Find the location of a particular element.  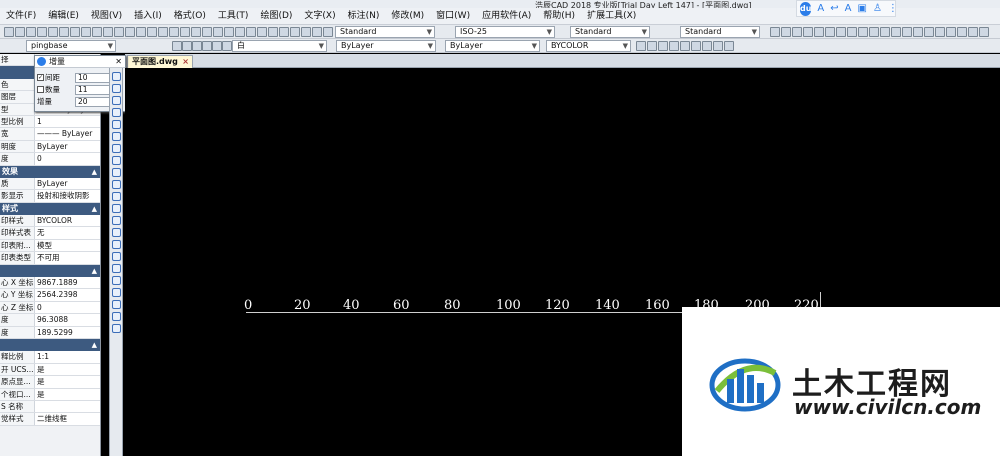

property-row: 个视口... 是 is located at coordinates (50, 394).